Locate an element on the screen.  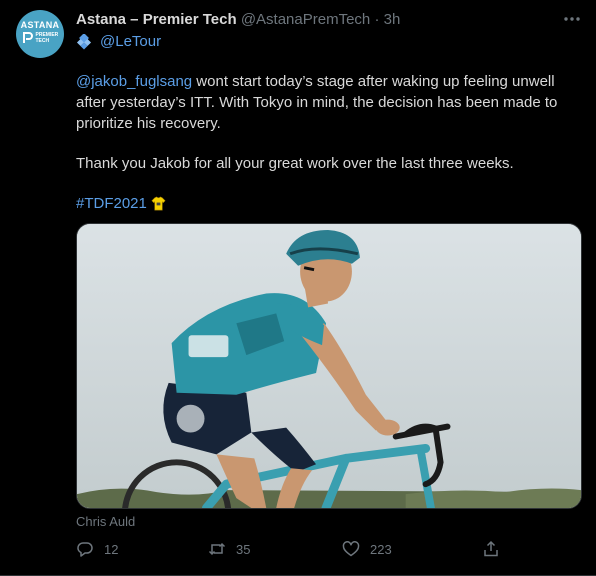
mention-link: @jakob_fuglsang is located at coordinates (134, 81).